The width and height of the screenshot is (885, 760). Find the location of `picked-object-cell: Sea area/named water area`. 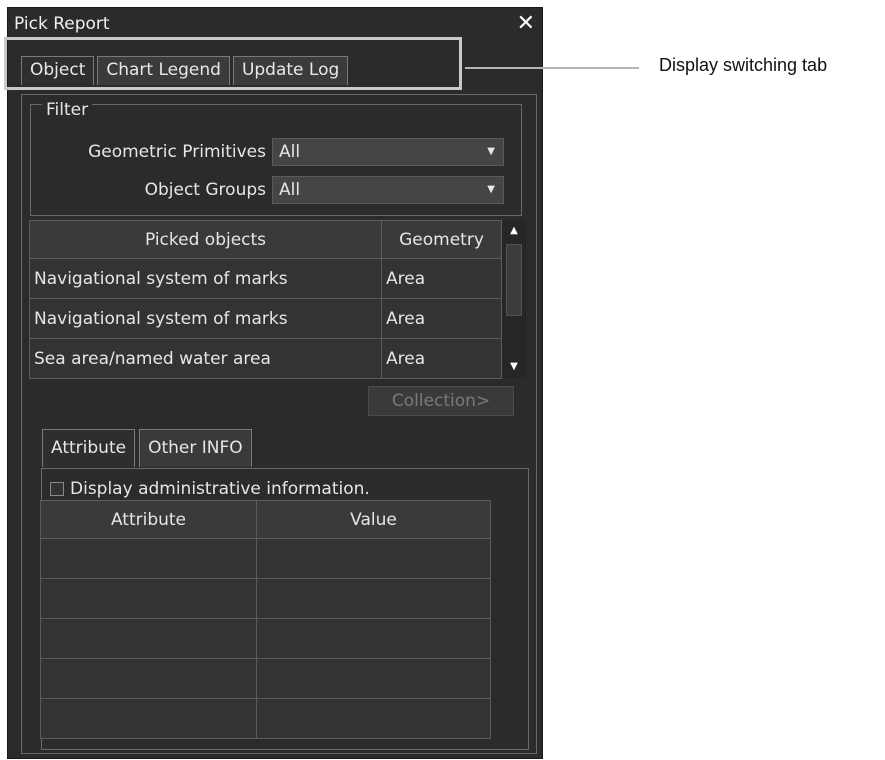

picked-object-cell: Sea area/named water area is located at coordinates (205, 358).